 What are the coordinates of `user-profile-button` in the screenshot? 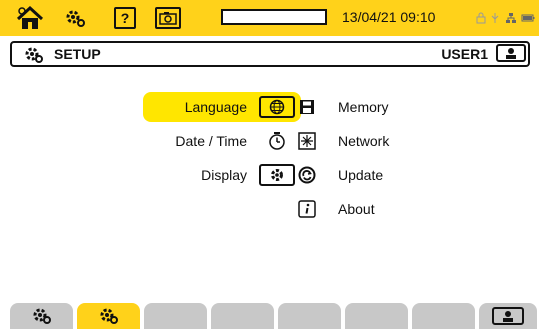 It's located at (511, 53).